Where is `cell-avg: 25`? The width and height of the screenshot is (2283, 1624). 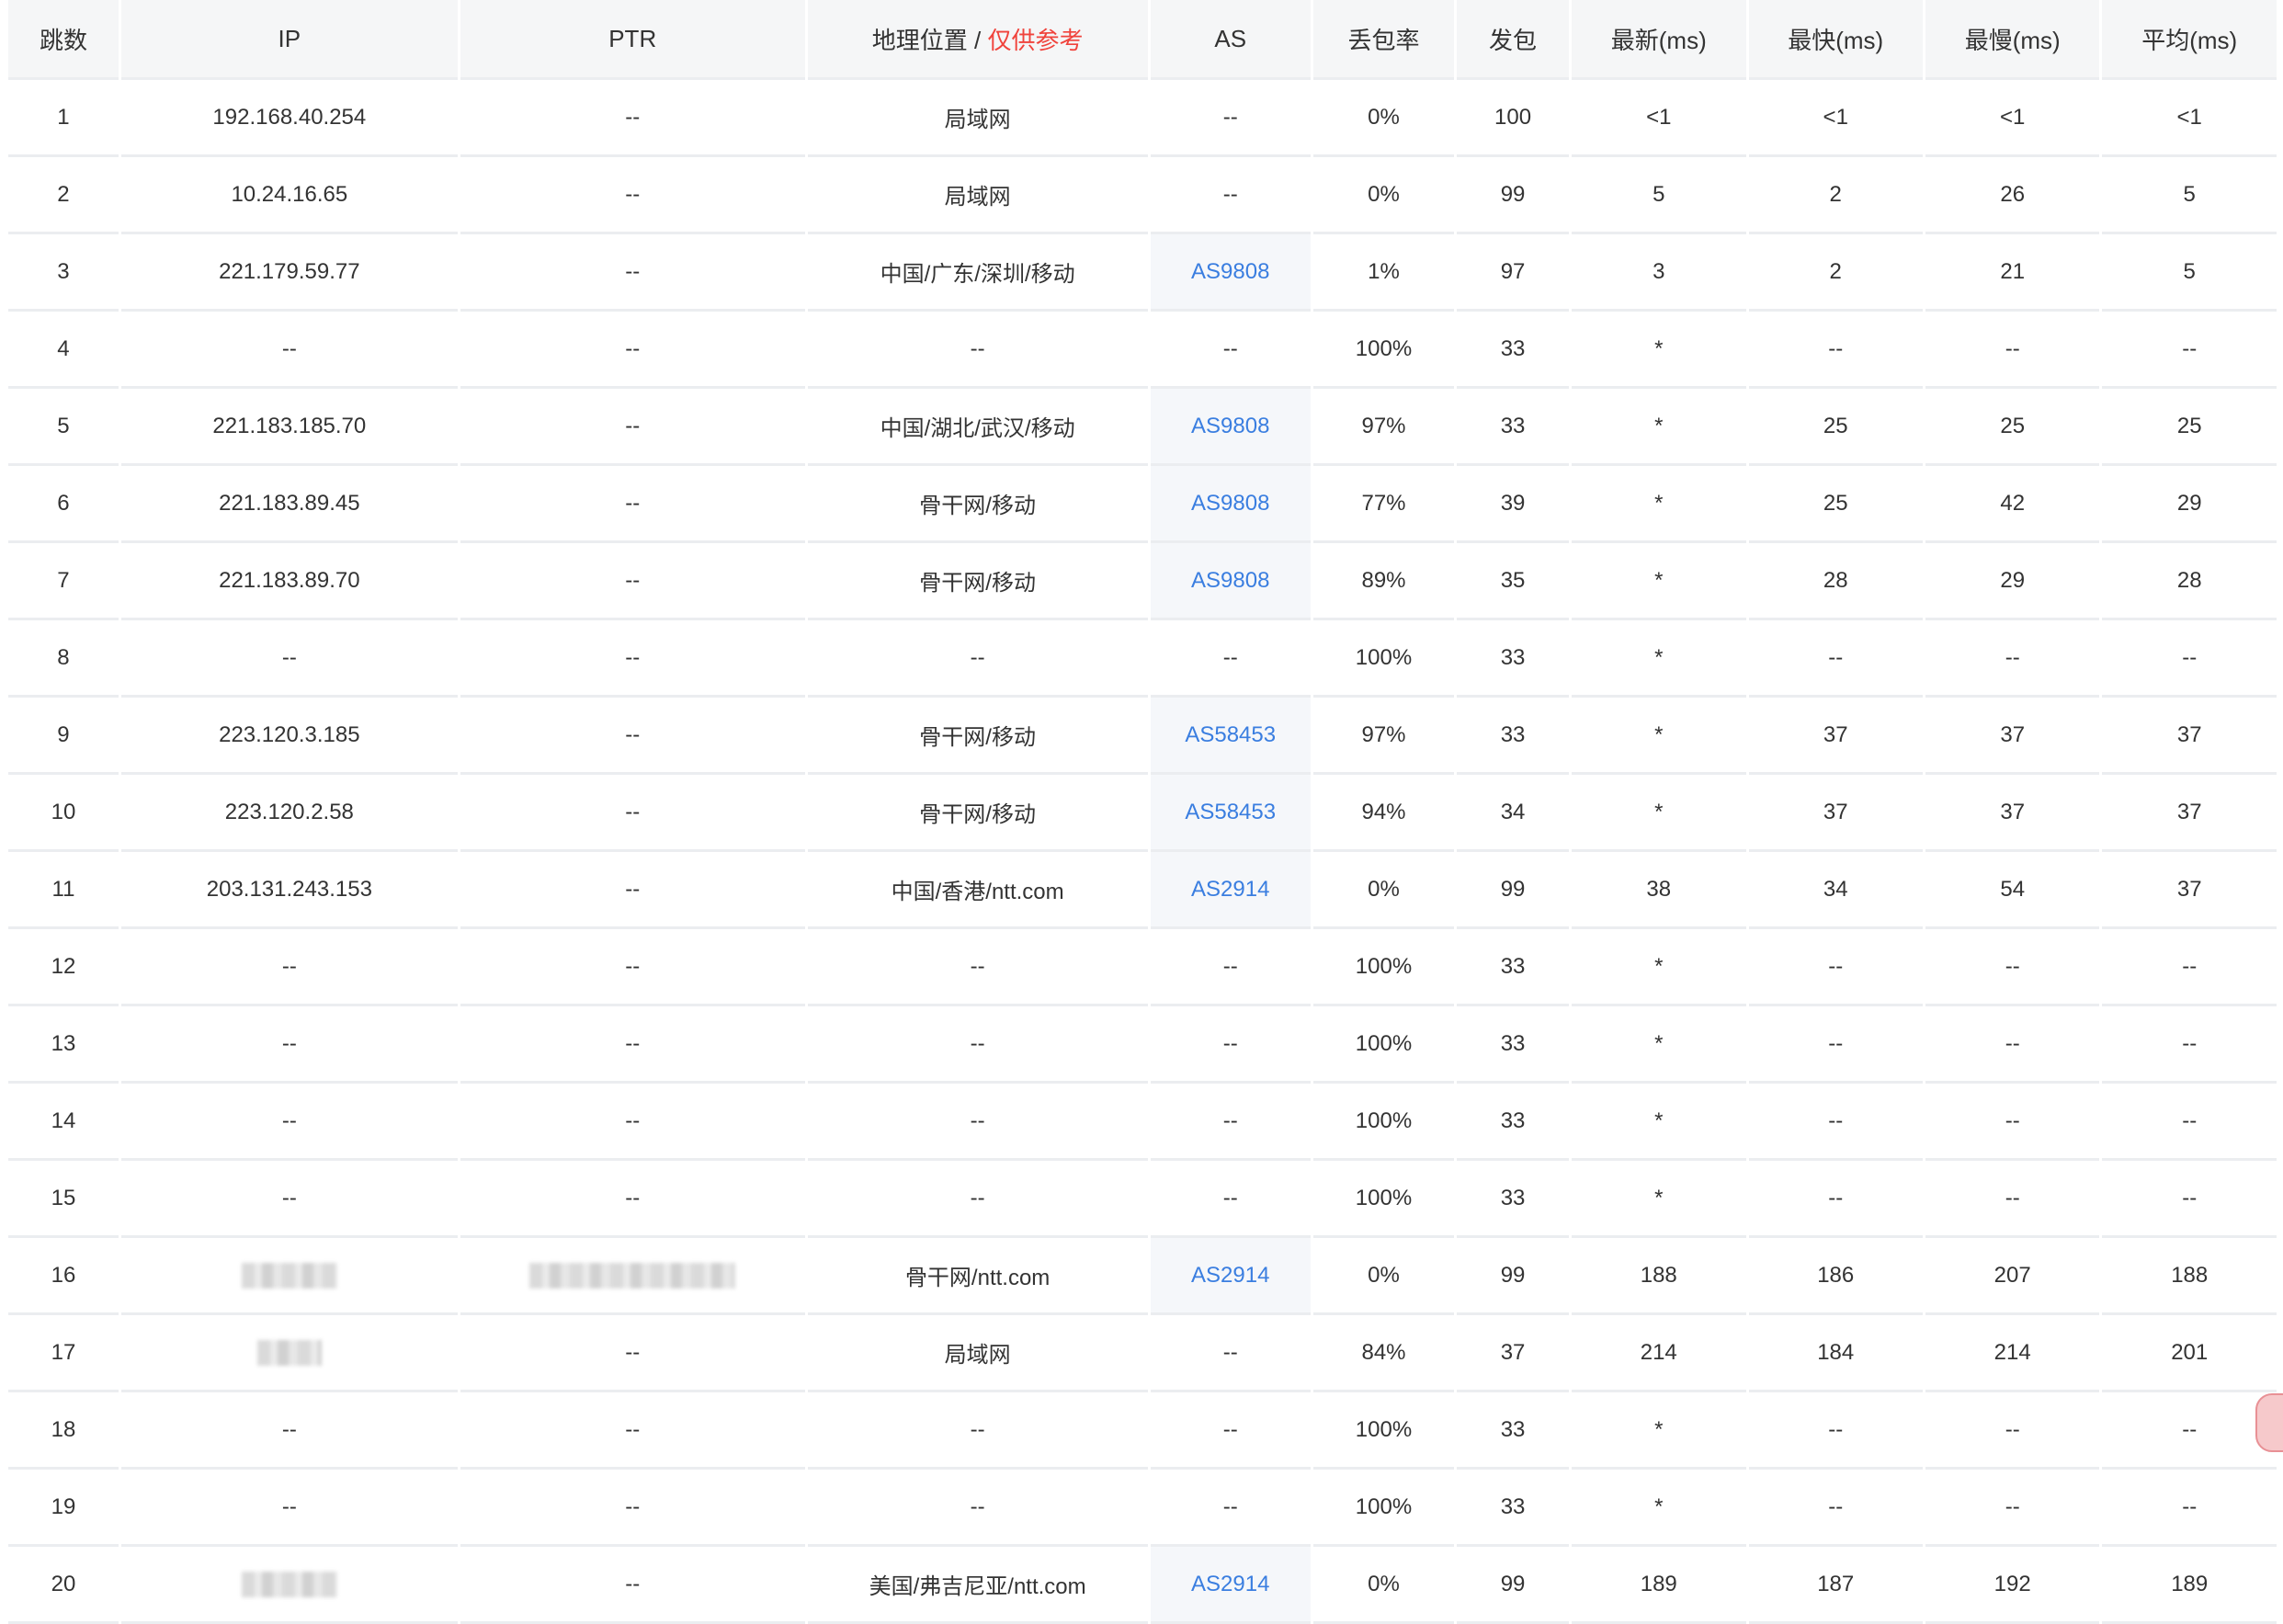 cell-avg: 25 is located at coordinates (2189, 428).